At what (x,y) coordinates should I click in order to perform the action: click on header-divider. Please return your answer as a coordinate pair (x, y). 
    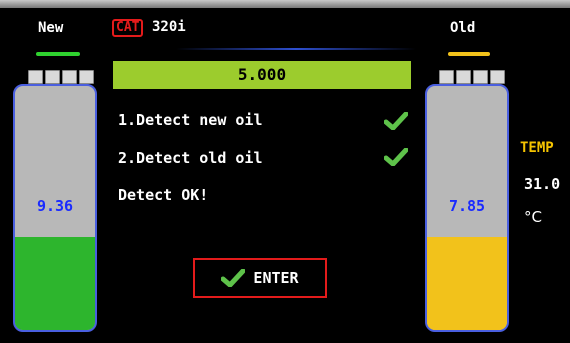
    Looking at the image, I should click on (296, 49).